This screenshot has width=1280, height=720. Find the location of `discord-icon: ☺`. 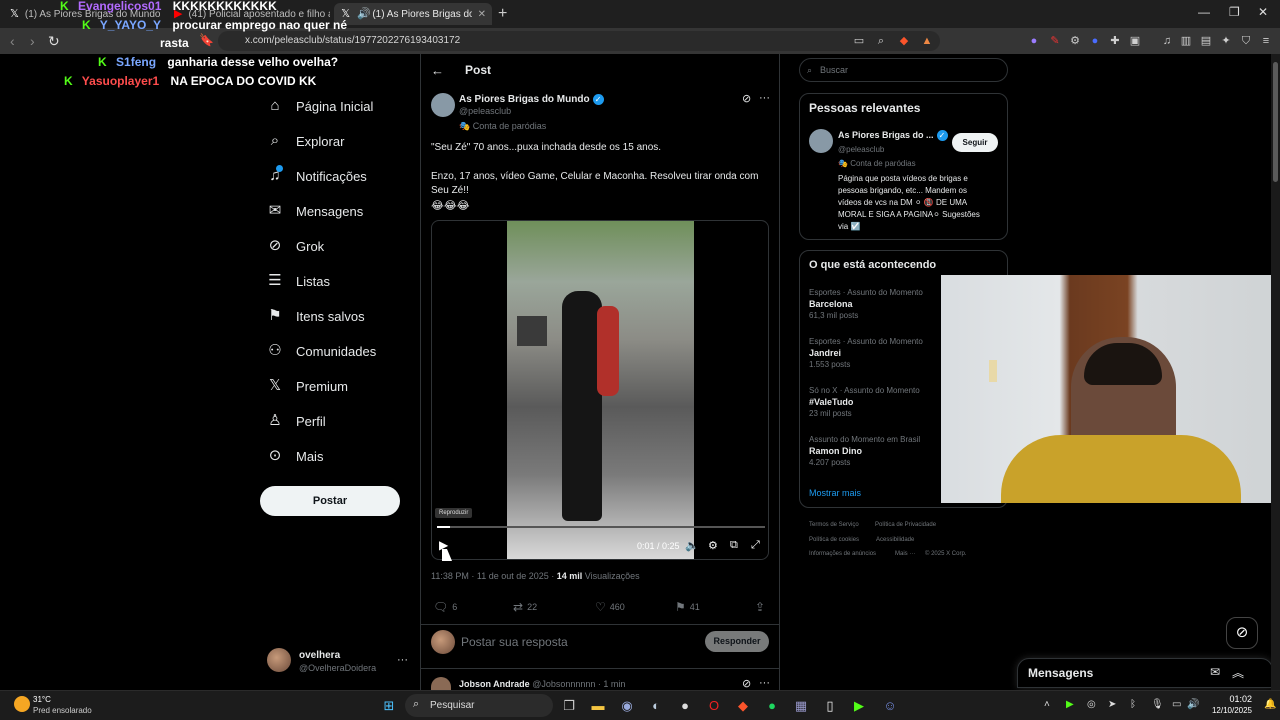

discord-icon: ☺ is located at coordinates (890, 706).